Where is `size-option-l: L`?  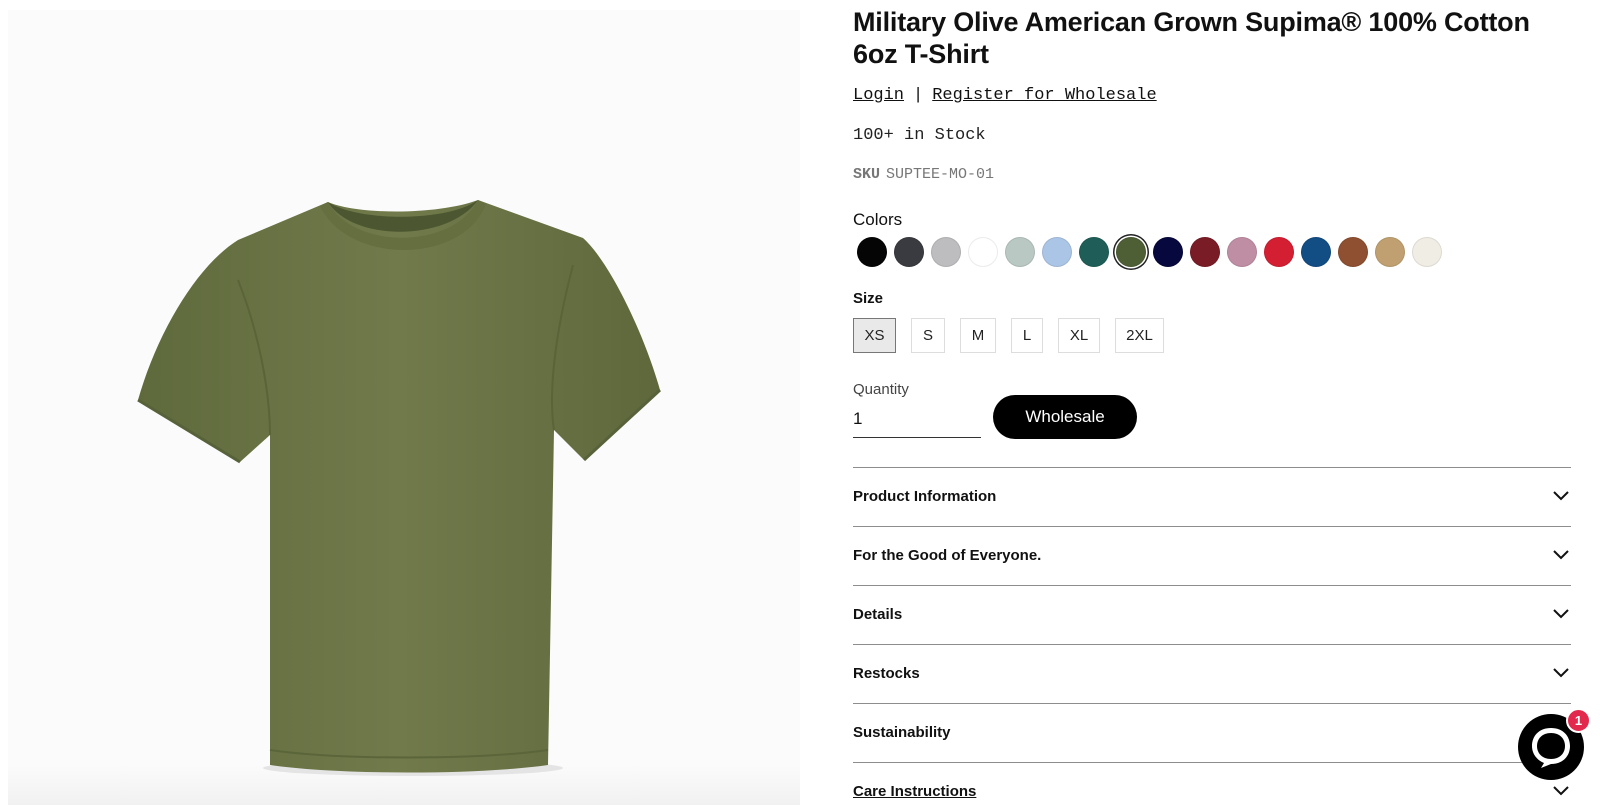 size-option-l: L is located at coordinates (1027, 335).